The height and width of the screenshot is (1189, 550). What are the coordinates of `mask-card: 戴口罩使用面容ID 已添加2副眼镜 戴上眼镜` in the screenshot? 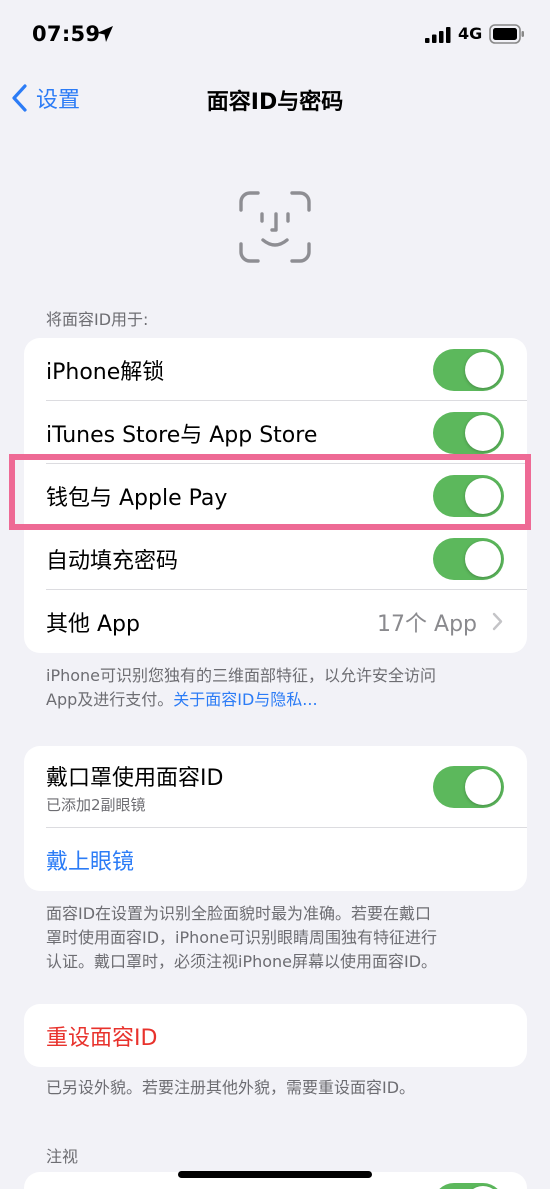 It's located at (275, 818).